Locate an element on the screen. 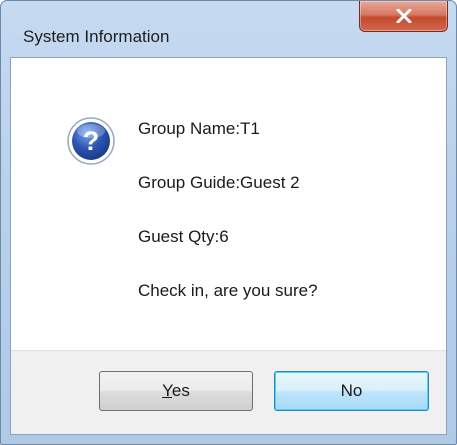  window-title: System Information is located at coordinates (96, 36).